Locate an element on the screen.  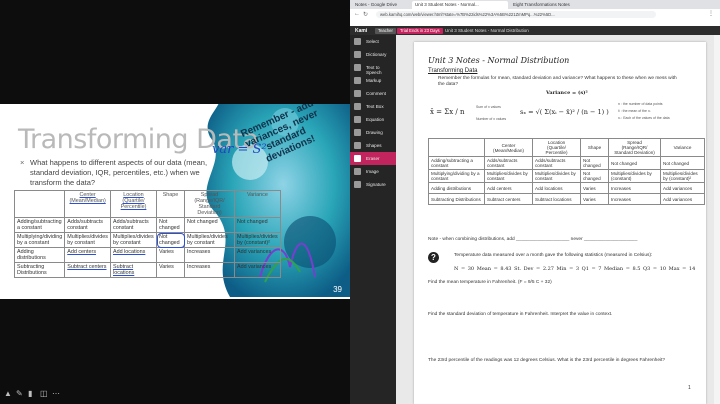
slide-number: 39 is located at coordinates (337, 289).